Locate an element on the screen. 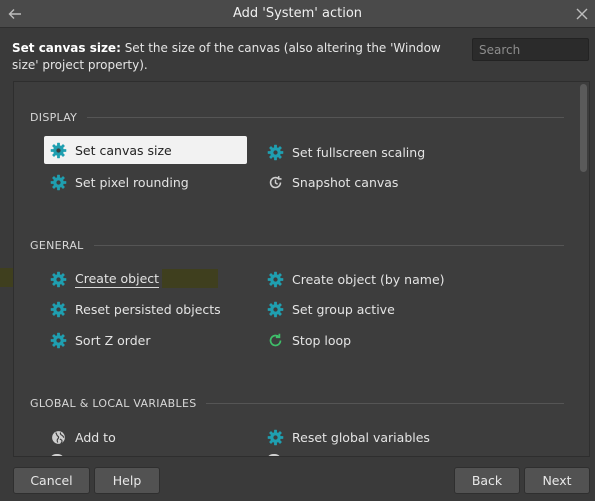 This screenshot has height=501, width=595. action-set-pixel-rounding: Set pixel rounding is located at coordinates (144, 182).